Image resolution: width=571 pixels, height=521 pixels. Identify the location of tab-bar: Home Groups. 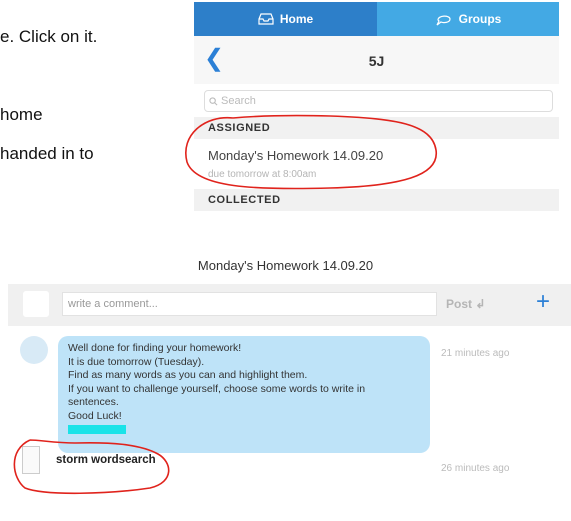
(376, 19).